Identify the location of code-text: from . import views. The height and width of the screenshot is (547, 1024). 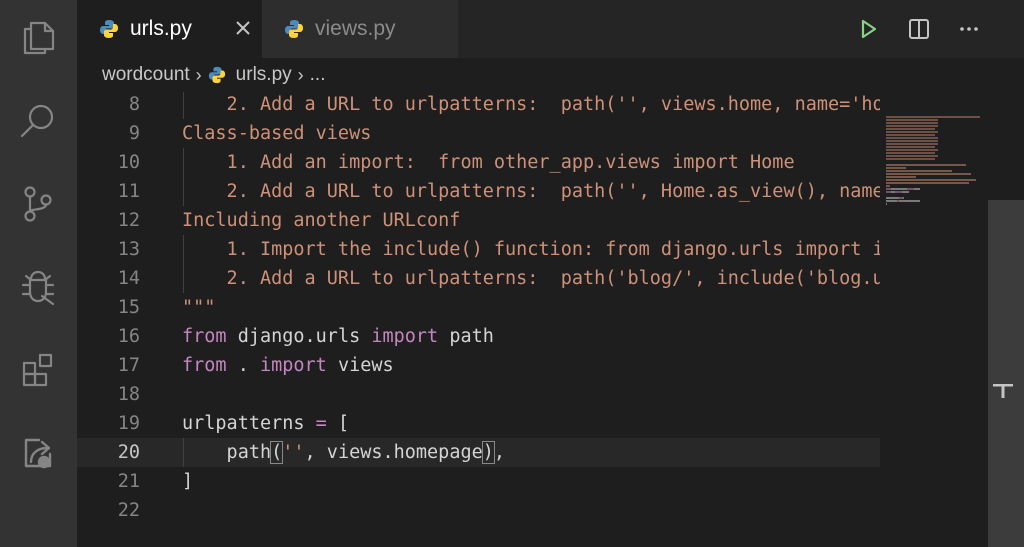
(288, 365).